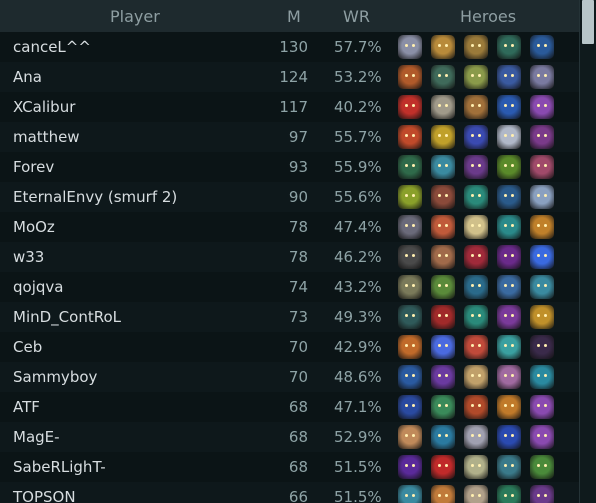 This screenshot has height=503, width=596. Describe the element at coordinates (36, 437) in the screenshot. I see `player-name-link: MagE-` at that location.